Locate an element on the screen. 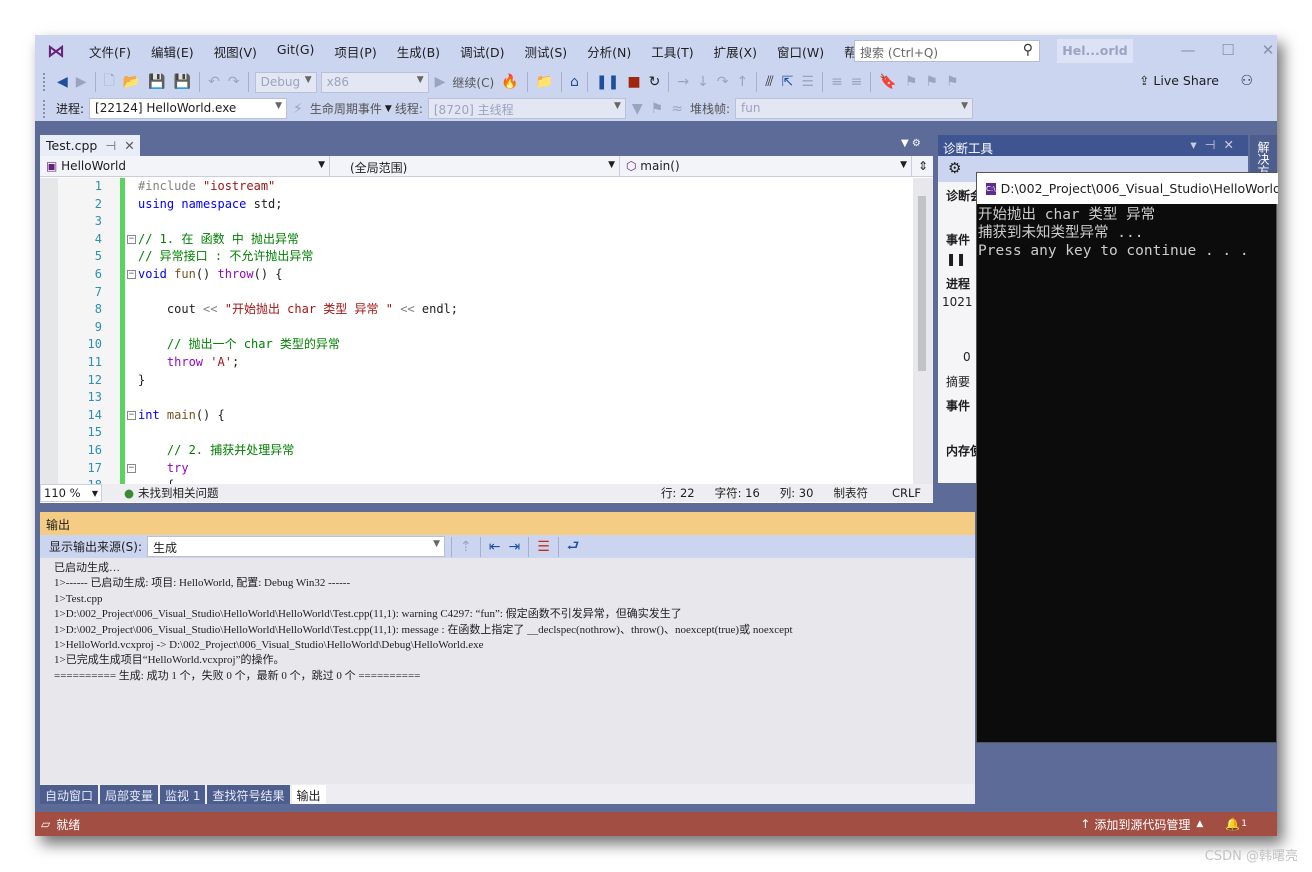 Image resolution: width=1312 pixels, height=872 pixels. next-bookmark-icon: ⚑ is located at coordinates (931, 82).